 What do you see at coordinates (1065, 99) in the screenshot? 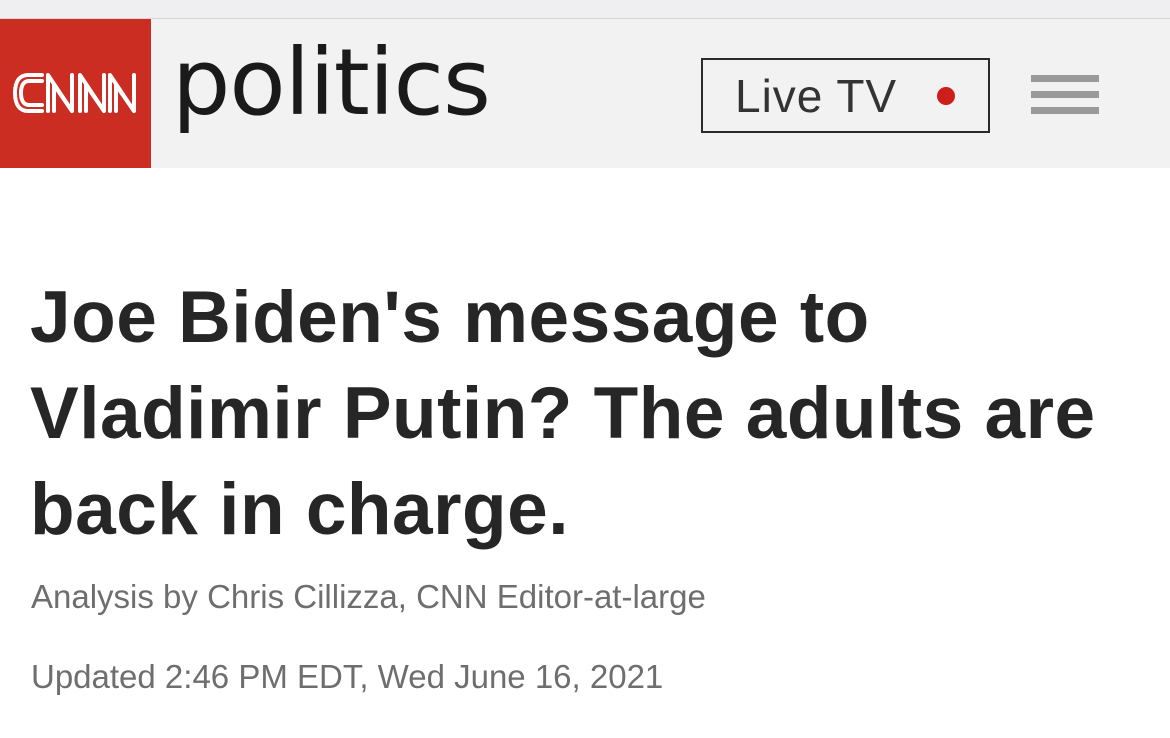
I see `hamburger-menu-icon` at bounding box center [1065, 99].